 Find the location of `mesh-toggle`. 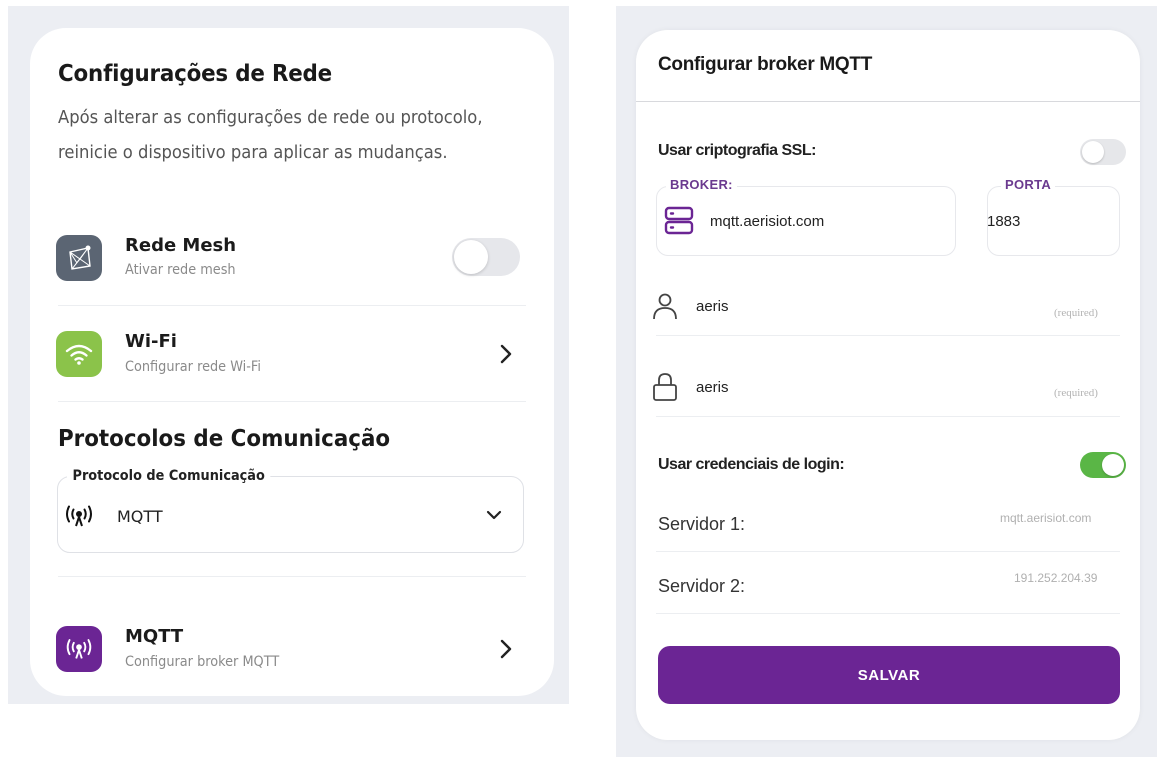

mesh-toggle is located at coordinates (486, 257).